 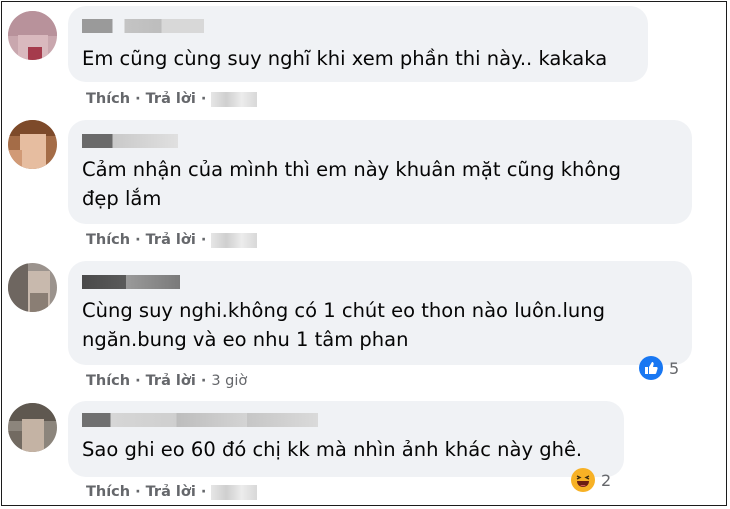 I want to click on reaction-summary: 5, so click(x=659, y=368).